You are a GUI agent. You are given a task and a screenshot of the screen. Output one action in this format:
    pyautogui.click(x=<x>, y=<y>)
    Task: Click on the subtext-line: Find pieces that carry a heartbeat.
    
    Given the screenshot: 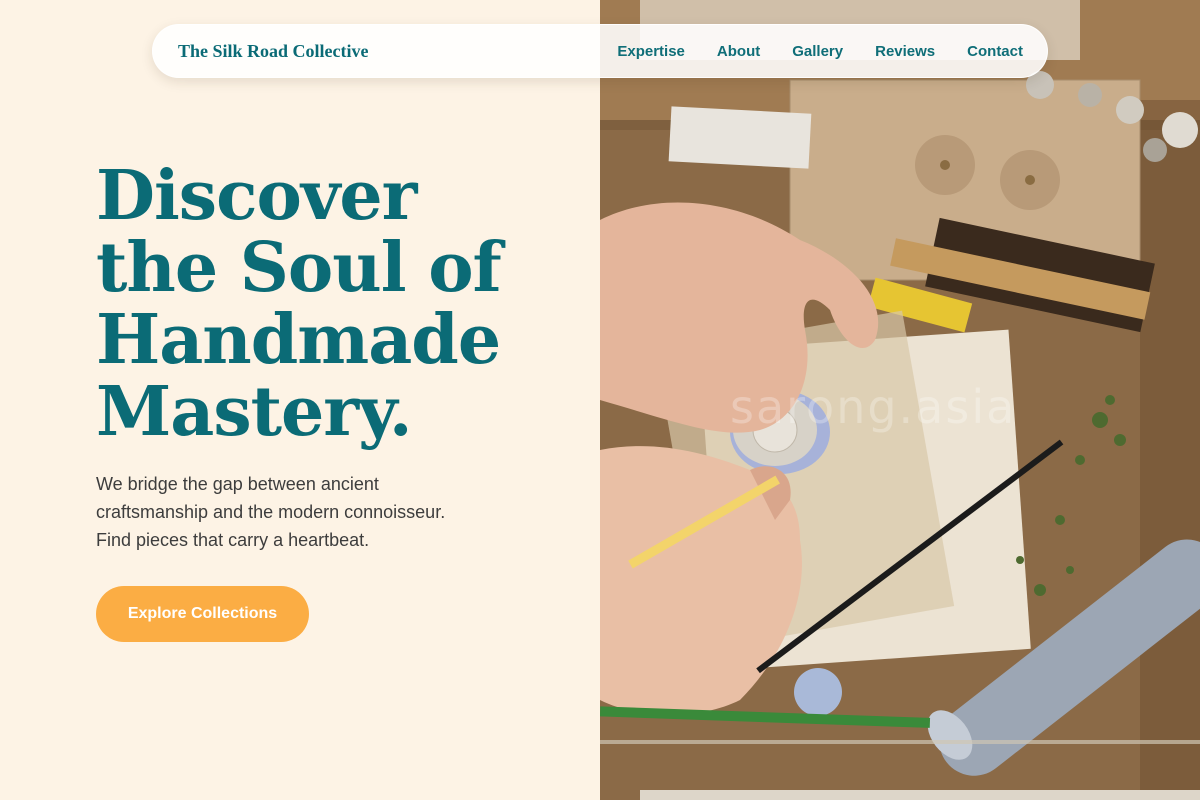 What is the action you would take?
    pyautogui.click(x=233, y=540)
    